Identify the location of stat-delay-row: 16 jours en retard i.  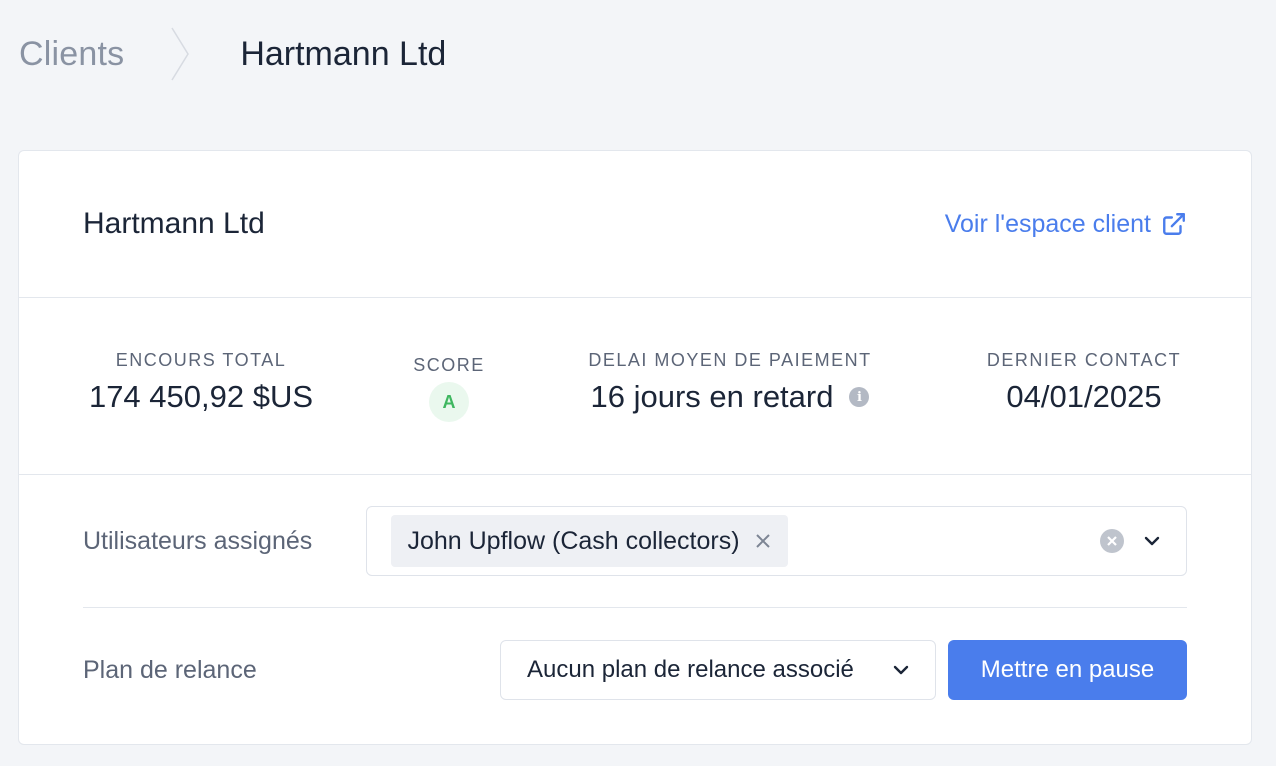
(730, 397).